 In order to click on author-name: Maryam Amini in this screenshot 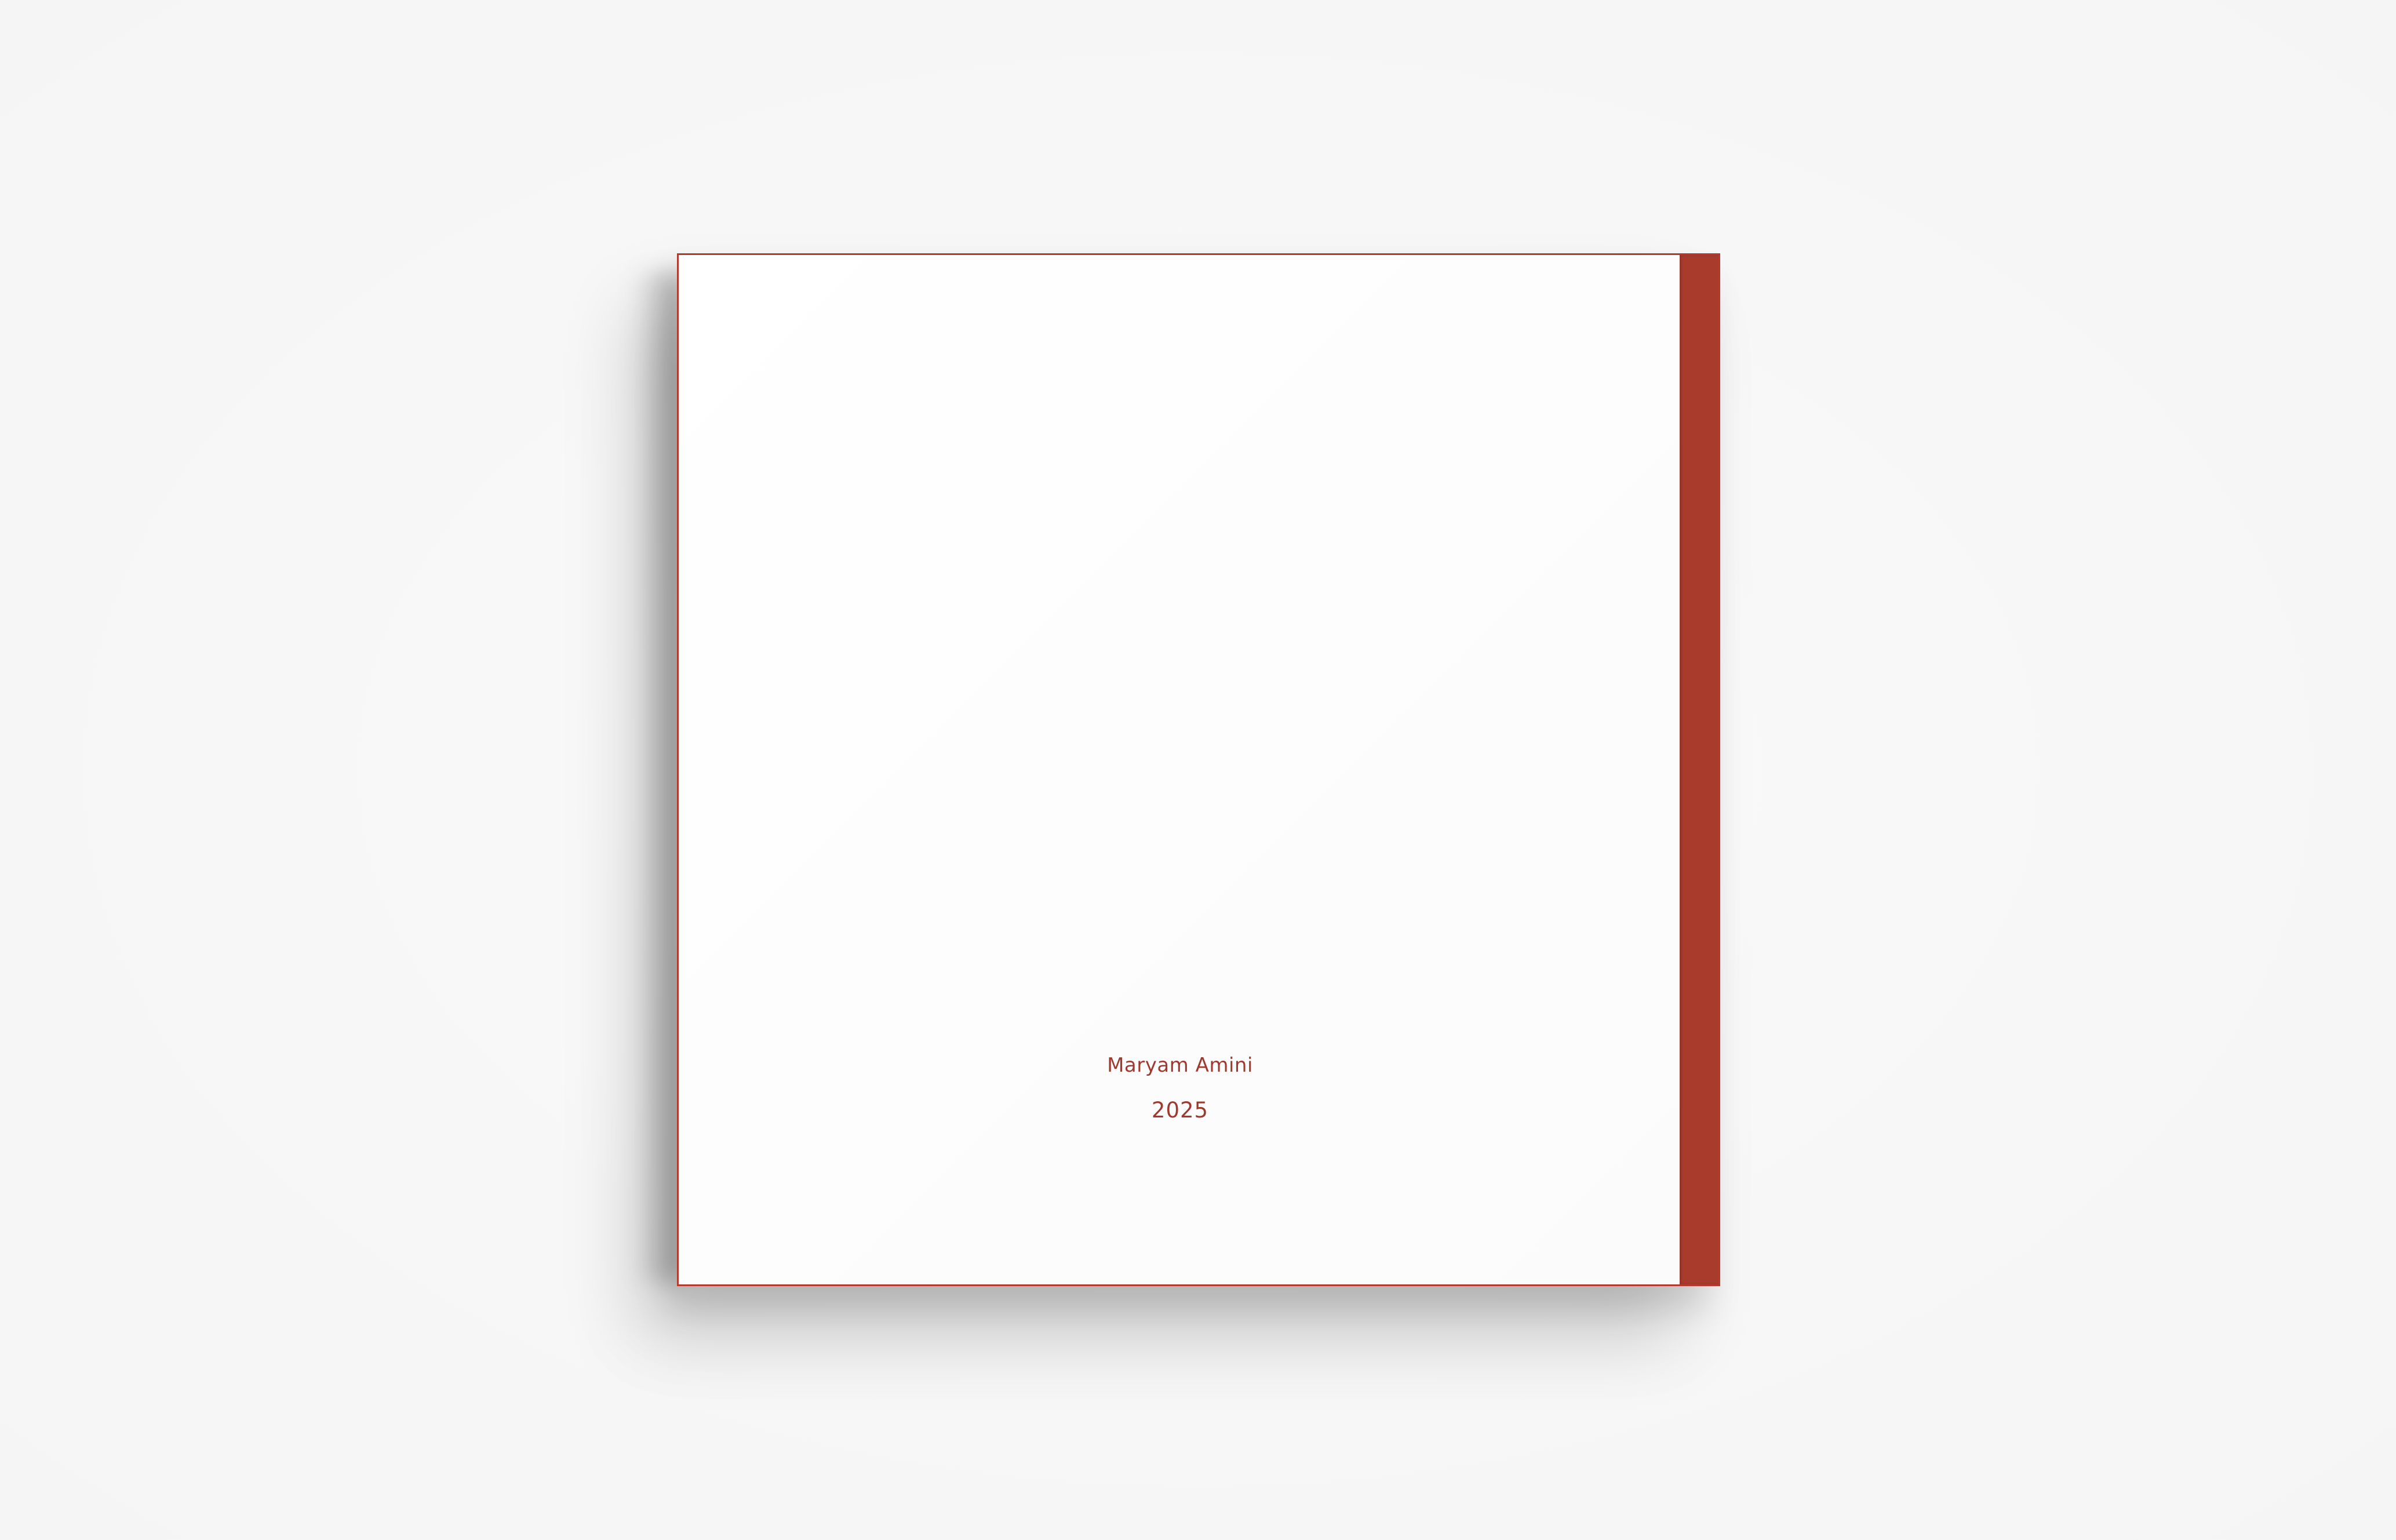, I will do `click(1180, 1065)`.